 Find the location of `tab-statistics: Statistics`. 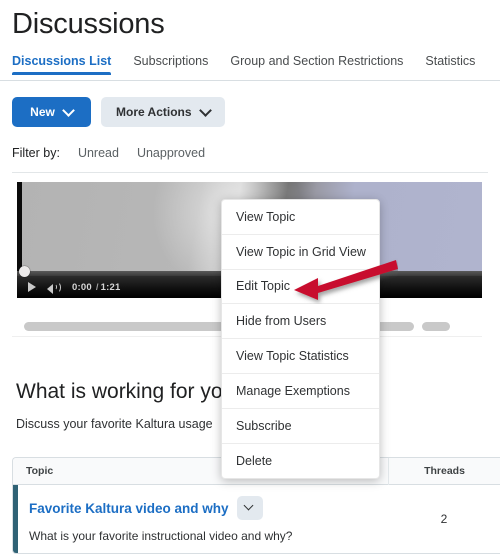

tab-statistics: Statistics is located at coordinates (450, 64).